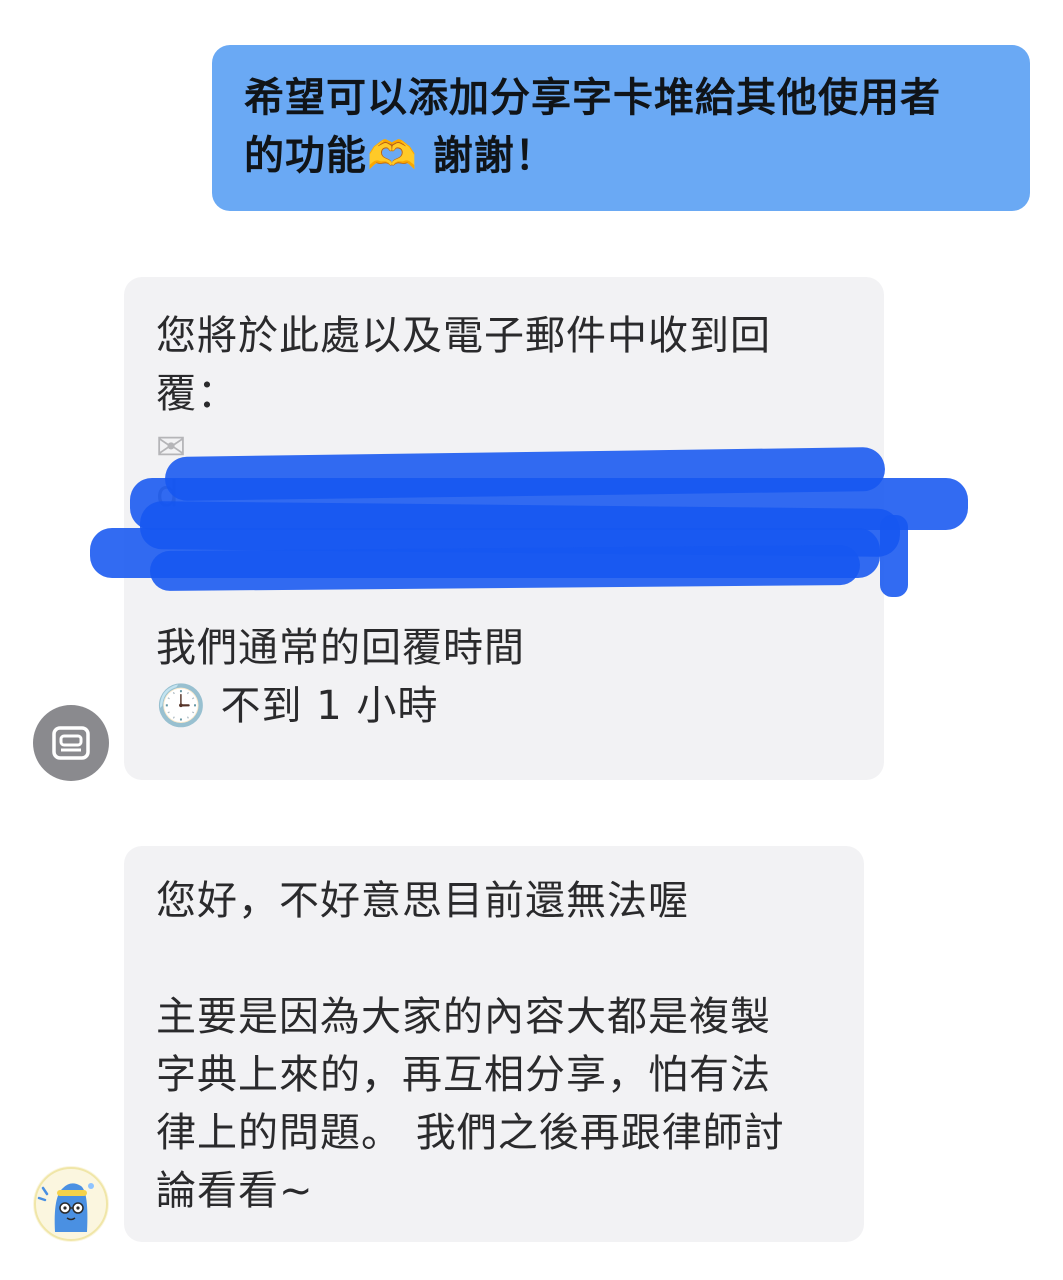 The image size is (1063, 1280). Describe the element at coordinates (463, 1075) in the screenshot. I see `agent-reply-line-3: 字典上來的，再互相分享，怕有法` at that location.